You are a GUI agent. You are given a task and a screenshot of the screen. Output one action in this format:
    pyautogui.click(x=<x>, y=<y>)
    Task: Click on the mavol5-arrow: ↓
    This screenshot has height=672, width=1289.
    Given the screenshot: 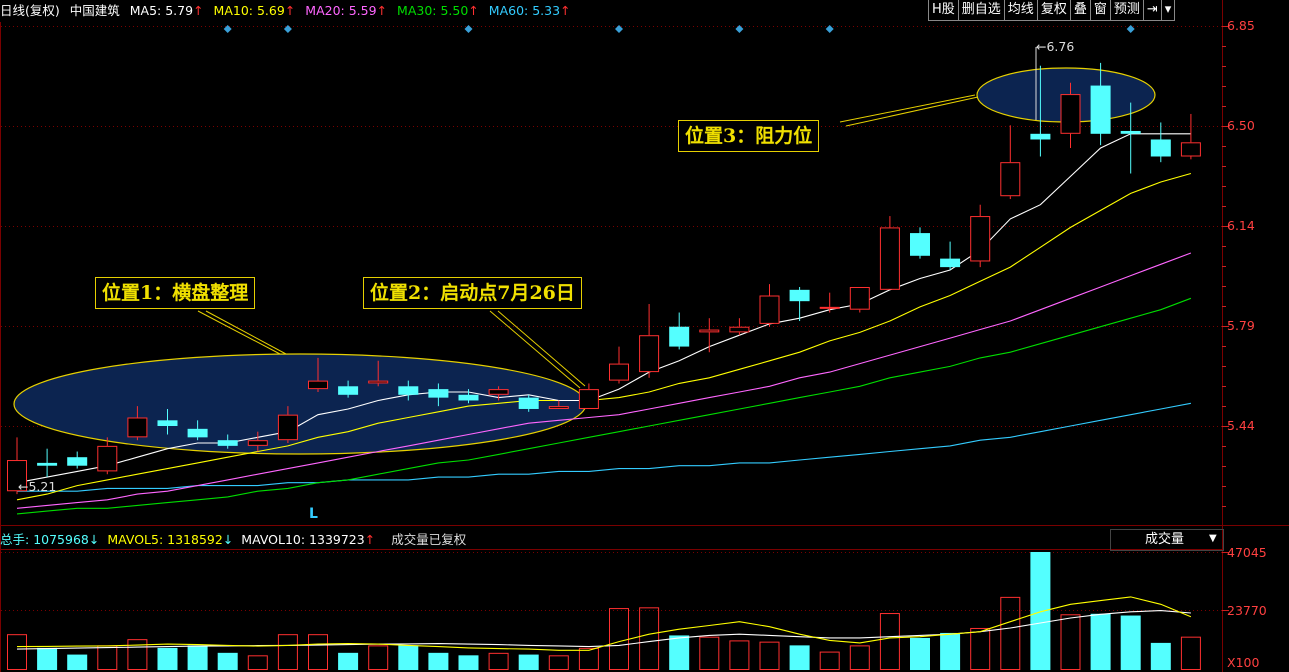 What is the action you would take?
    pyautogui.click(x=228, y=539)
    